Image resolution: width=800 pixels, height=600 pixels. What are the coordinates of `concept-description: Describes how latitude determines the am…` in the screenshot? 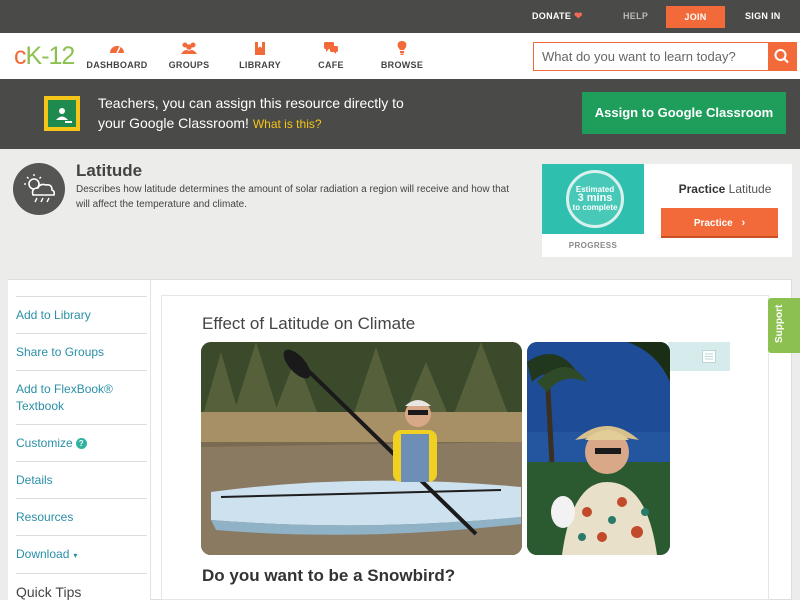 It's located at (293, 197).